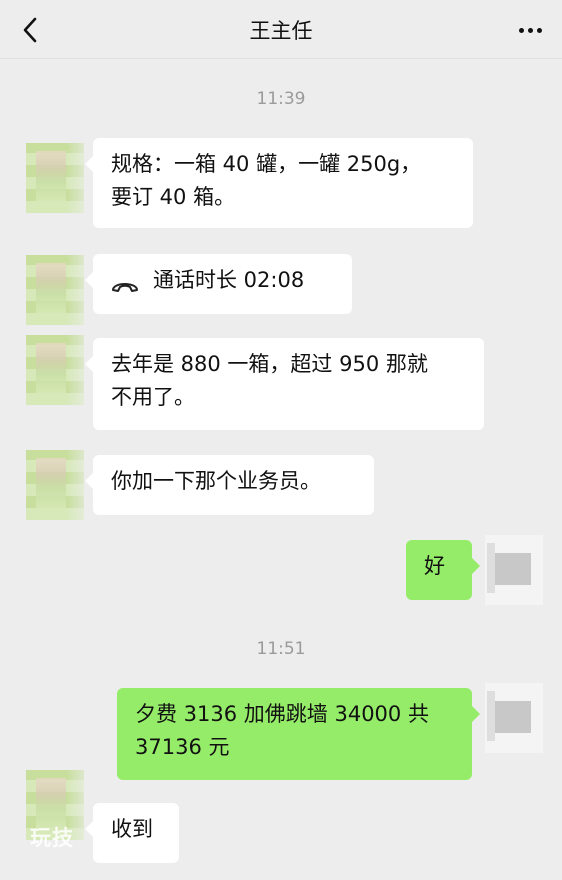 Image resolution: width=562 pixels, height=880 pixels. I want to click on message-timestamp: 11:51, so click(281, 649).